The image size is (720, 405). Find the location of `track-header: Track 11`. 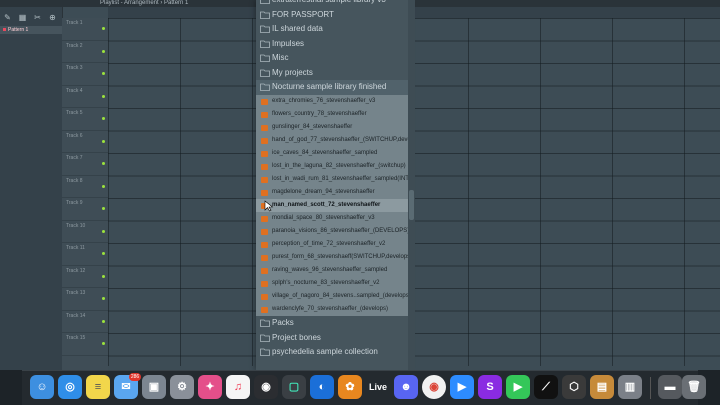

track-header: Track 11 is located at coordinates (85, 254).